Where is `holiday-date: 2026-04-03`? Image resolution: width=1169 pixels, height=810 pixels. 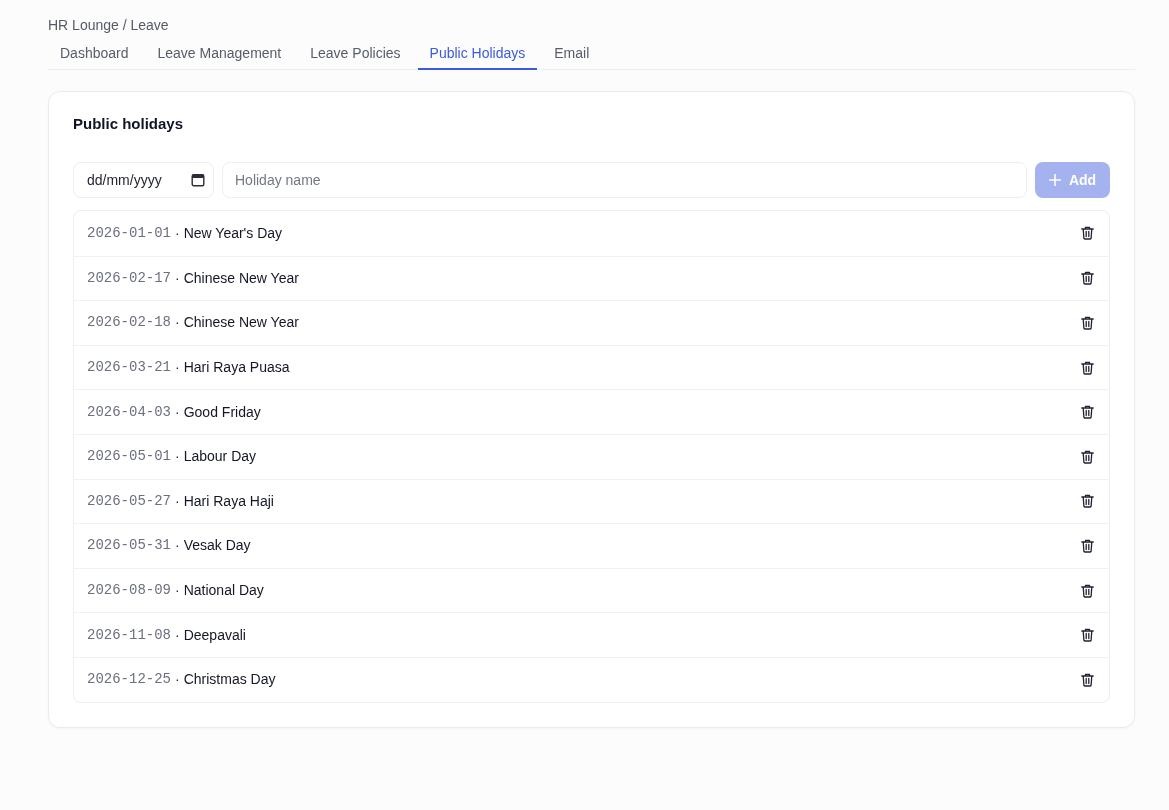
holiday-date: 2026-04-03 is located at coordinates (129, 412).